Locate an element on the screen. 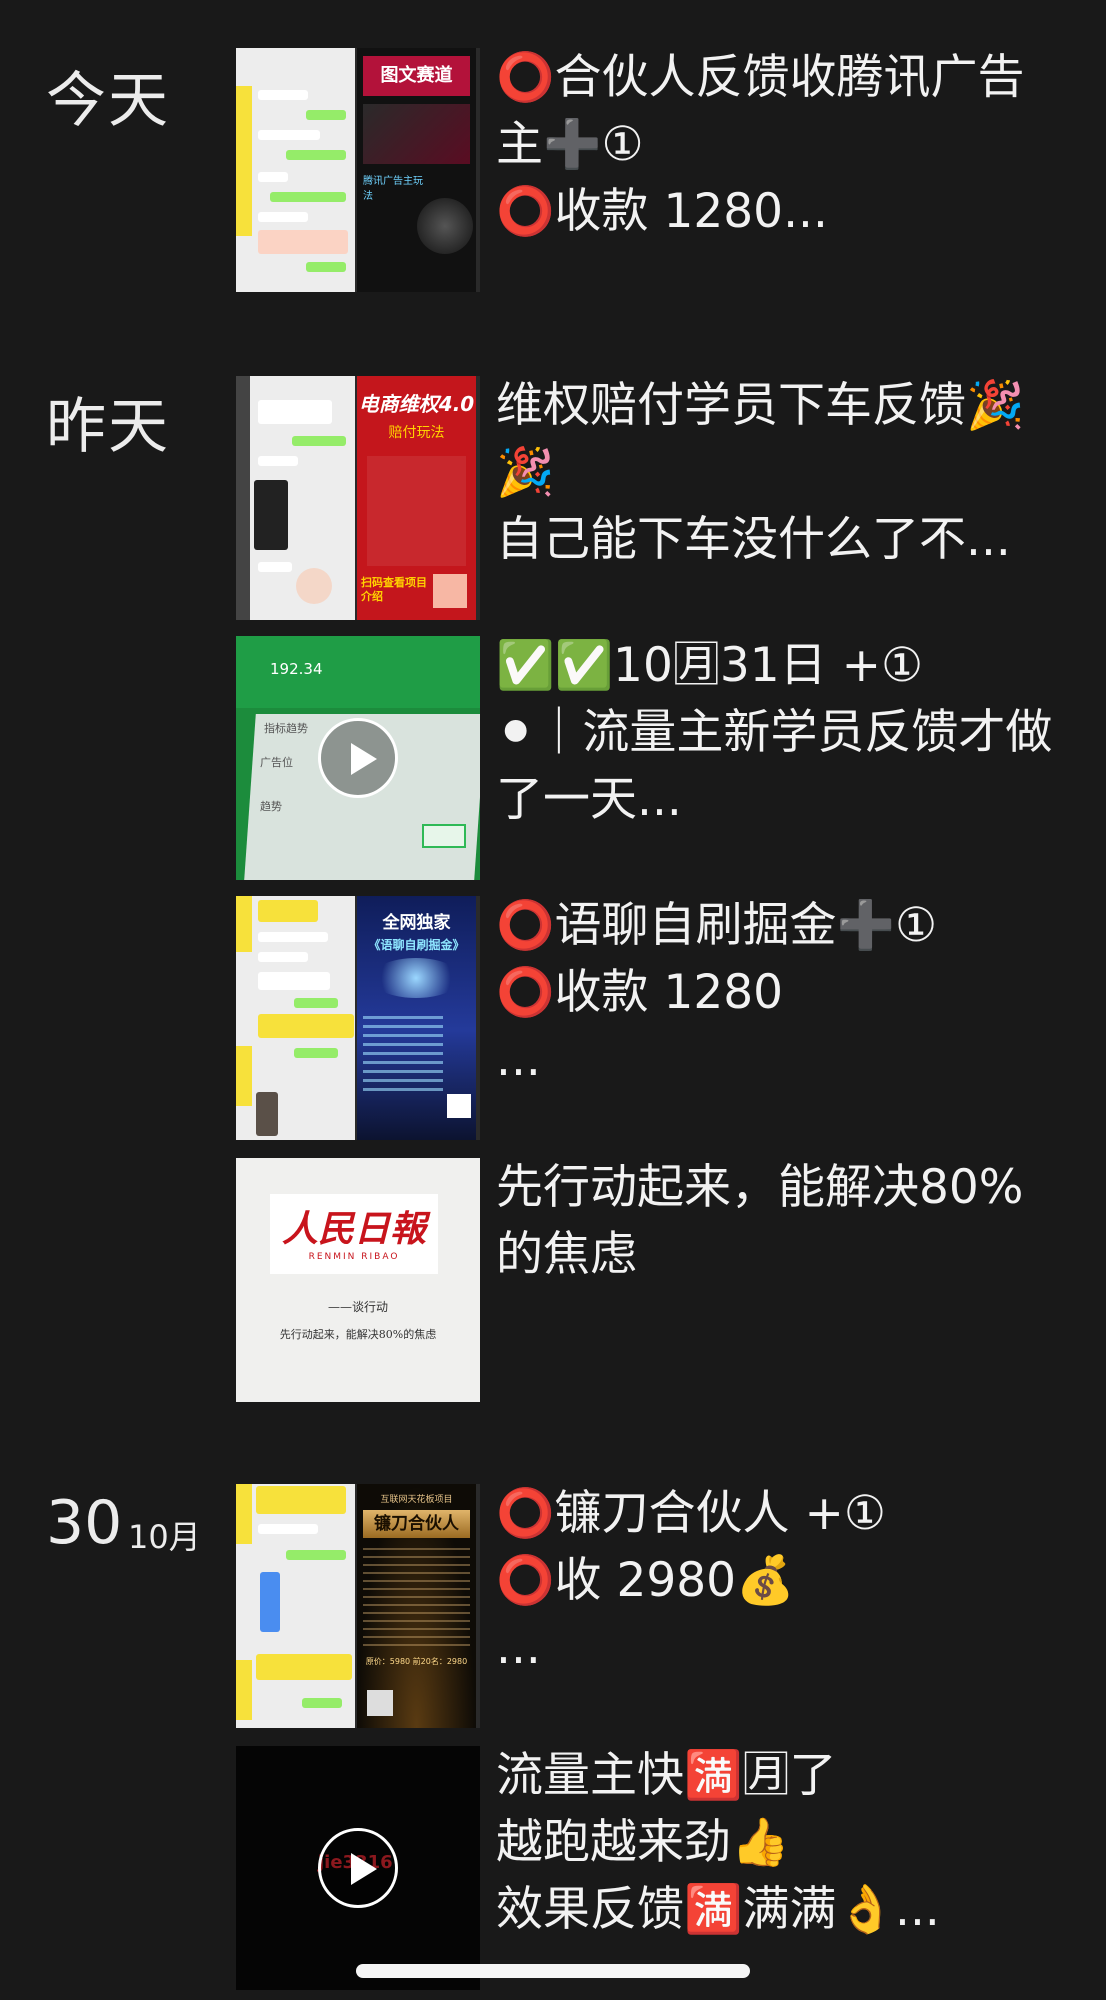 The image size is (1106, 2000). poster-subtitle: 《语聊自刷掘金》 is located at coordinates (416, 945).